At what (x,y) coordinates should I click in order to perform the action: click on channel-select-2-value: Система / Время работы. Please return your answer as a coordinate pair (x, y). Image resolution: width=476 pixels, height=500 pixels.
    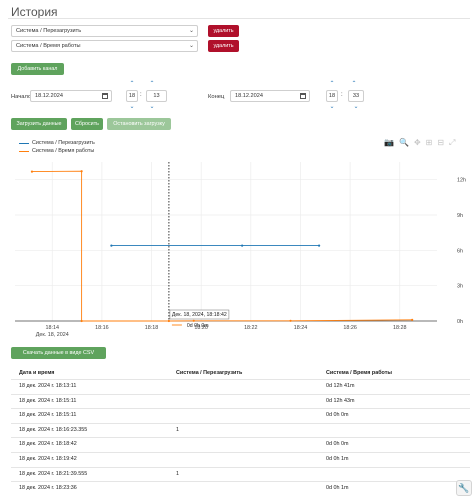
    Looking at the image, I should click on (48, 46).